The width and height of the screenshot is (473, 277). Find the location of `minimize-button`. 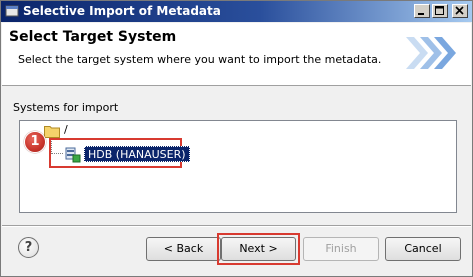

minimize-button is located at coordinates (422, 11).